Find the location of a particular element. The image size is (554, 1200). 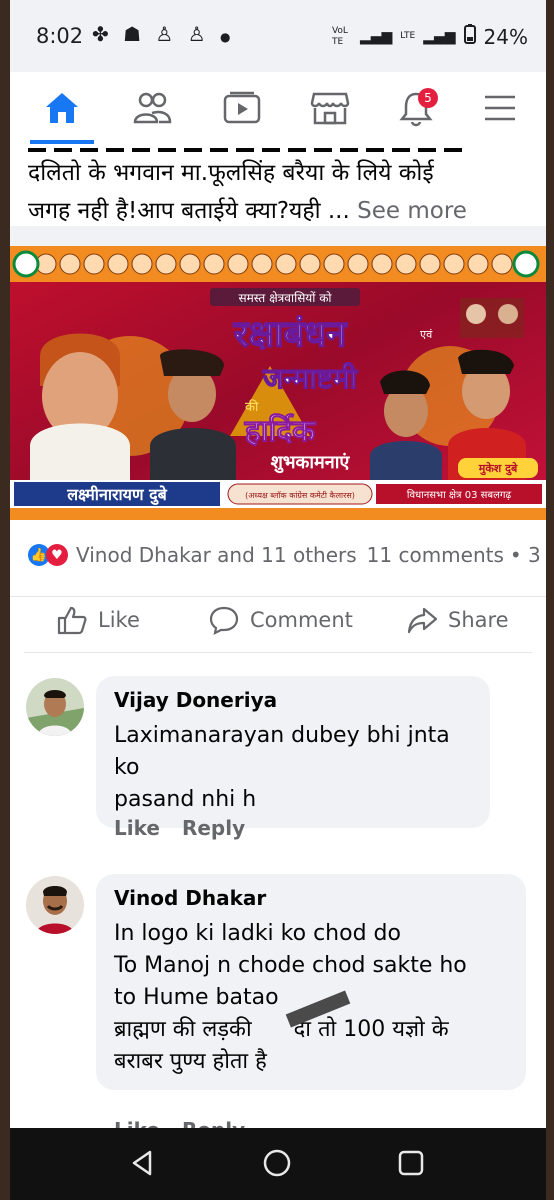

friends-tab is located at coordinates (152, 108).